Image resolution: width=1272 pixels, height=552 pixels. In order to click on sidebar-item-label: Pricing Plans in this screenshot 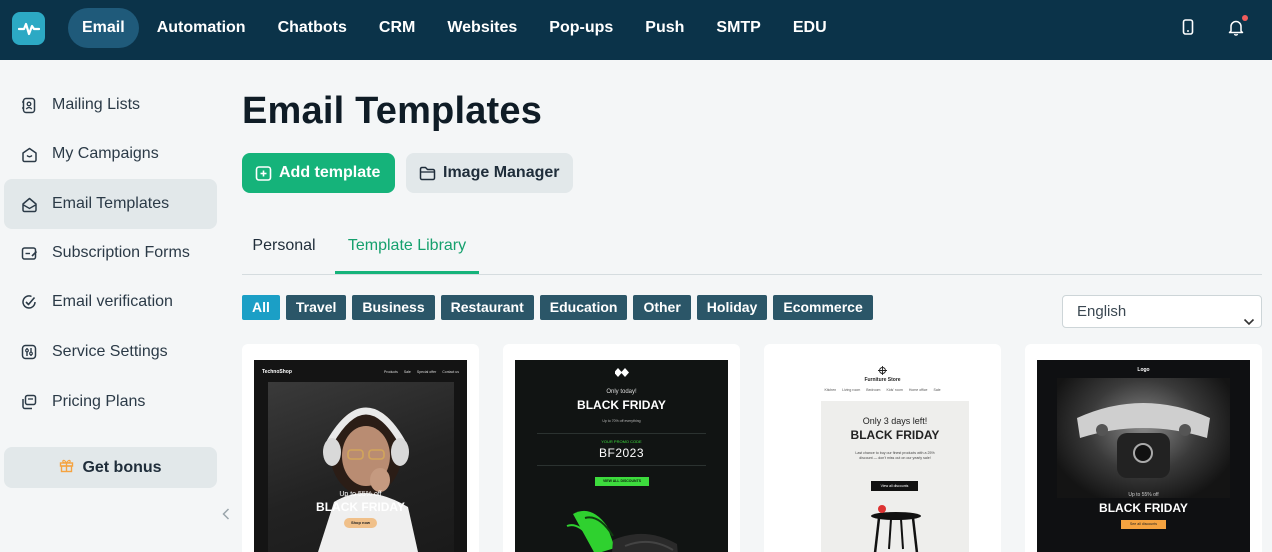, I will do `click(99, 401)`.